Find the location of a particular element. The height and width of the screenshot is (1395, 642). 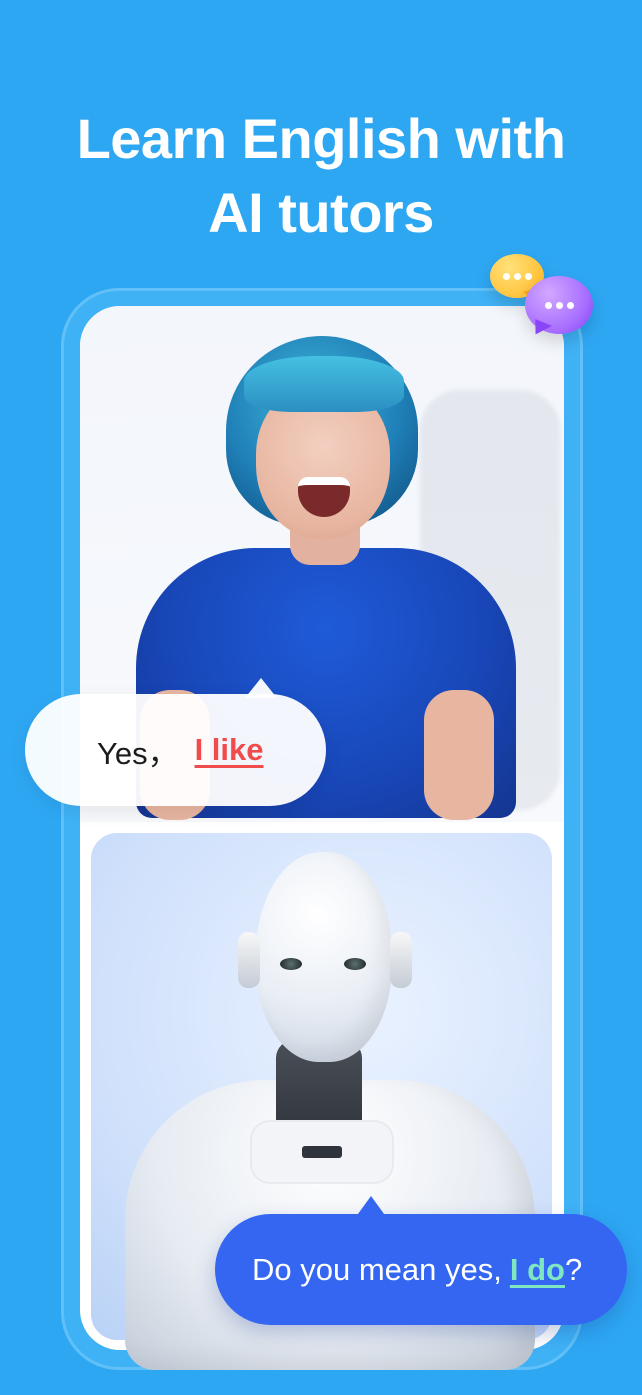

robot-ear-left is located at coordinates (249, 960).